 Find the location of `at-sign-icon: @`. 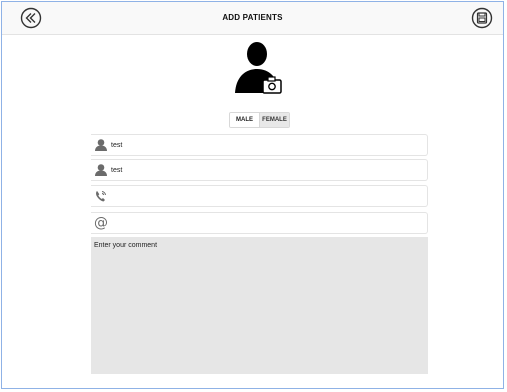

at-sign-icon: @ is located at coordinates (101, 223).